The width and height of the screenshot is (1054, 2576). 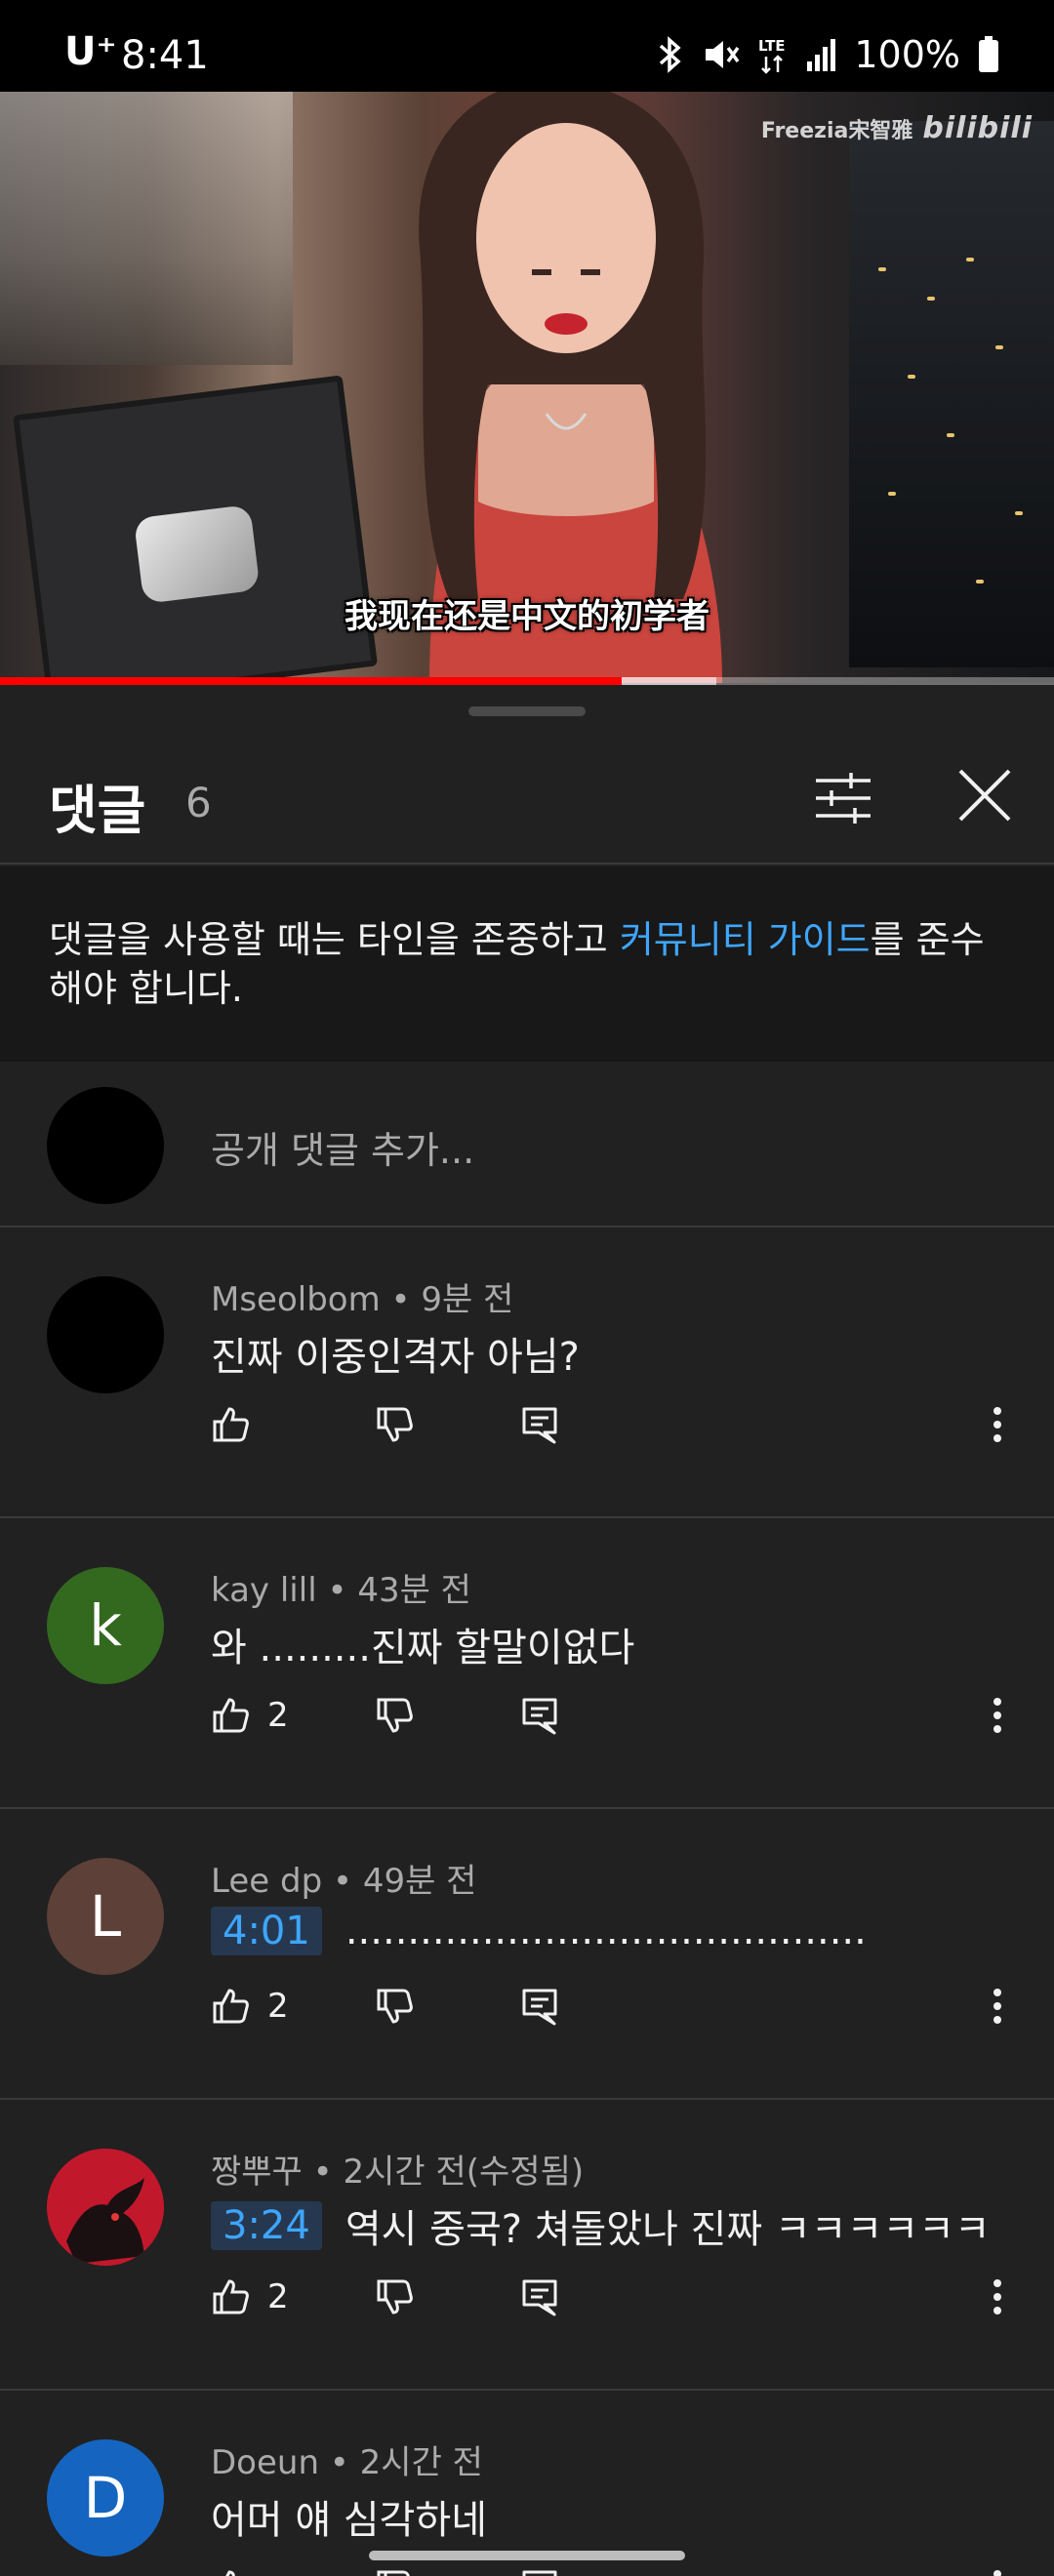 I want to click on comment-body: 와 .........진짜 할말이없다, so click(x=423, y=1644).